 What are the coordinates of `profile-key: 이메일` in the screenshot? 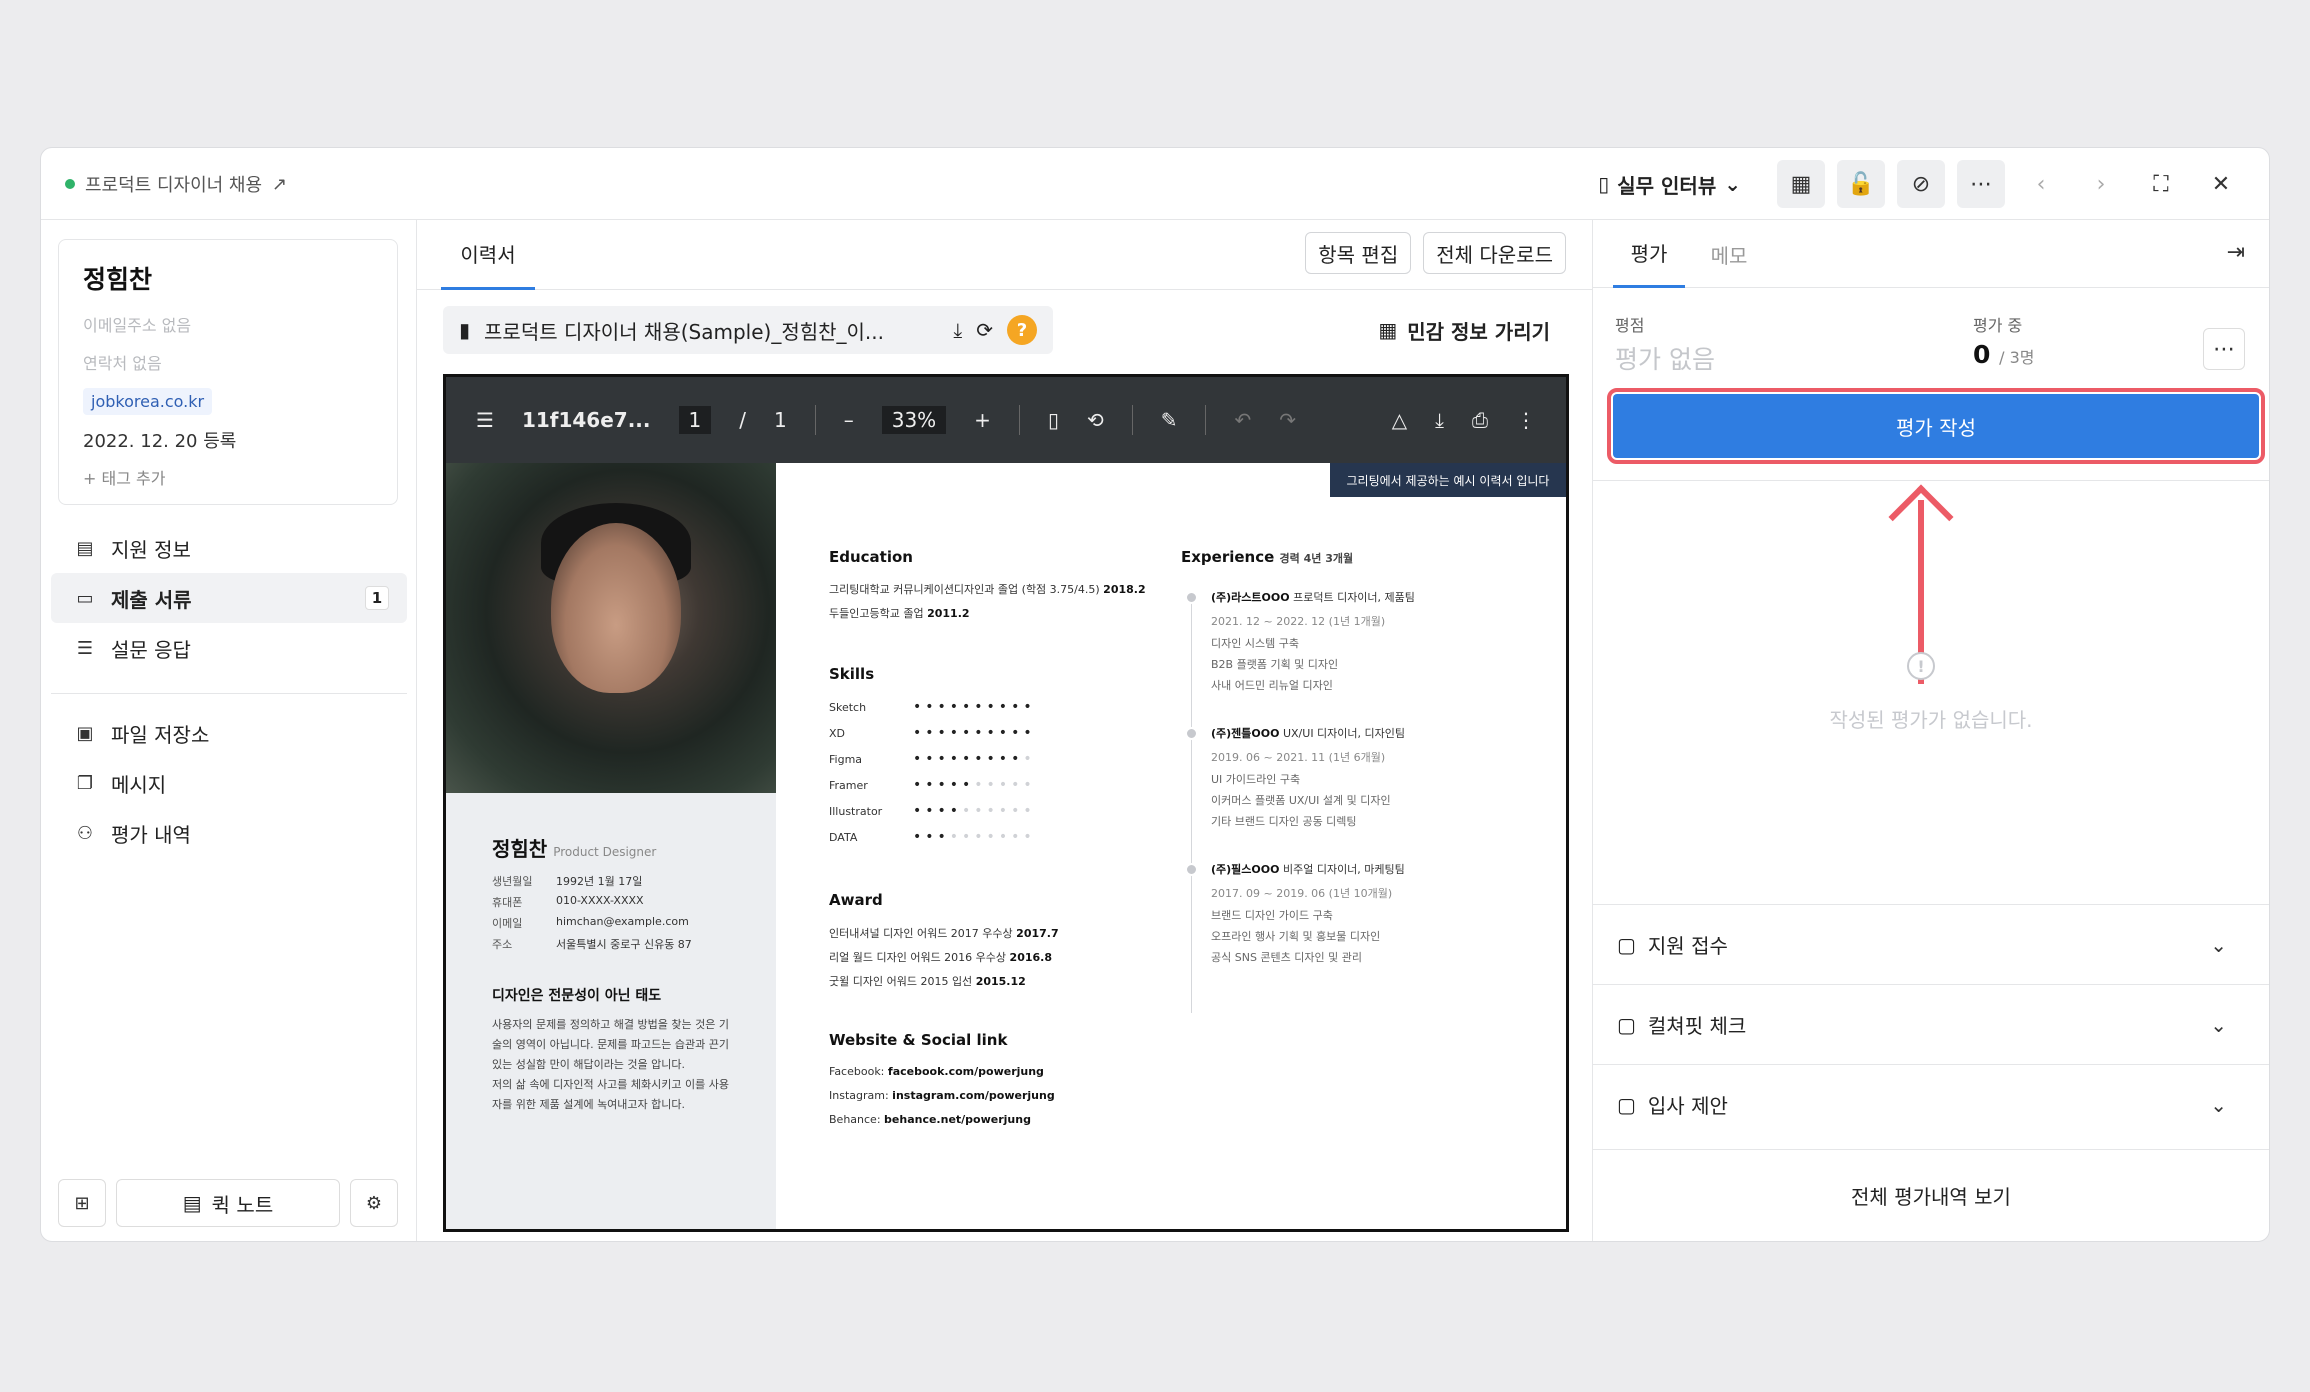 It's located at (507, 923).